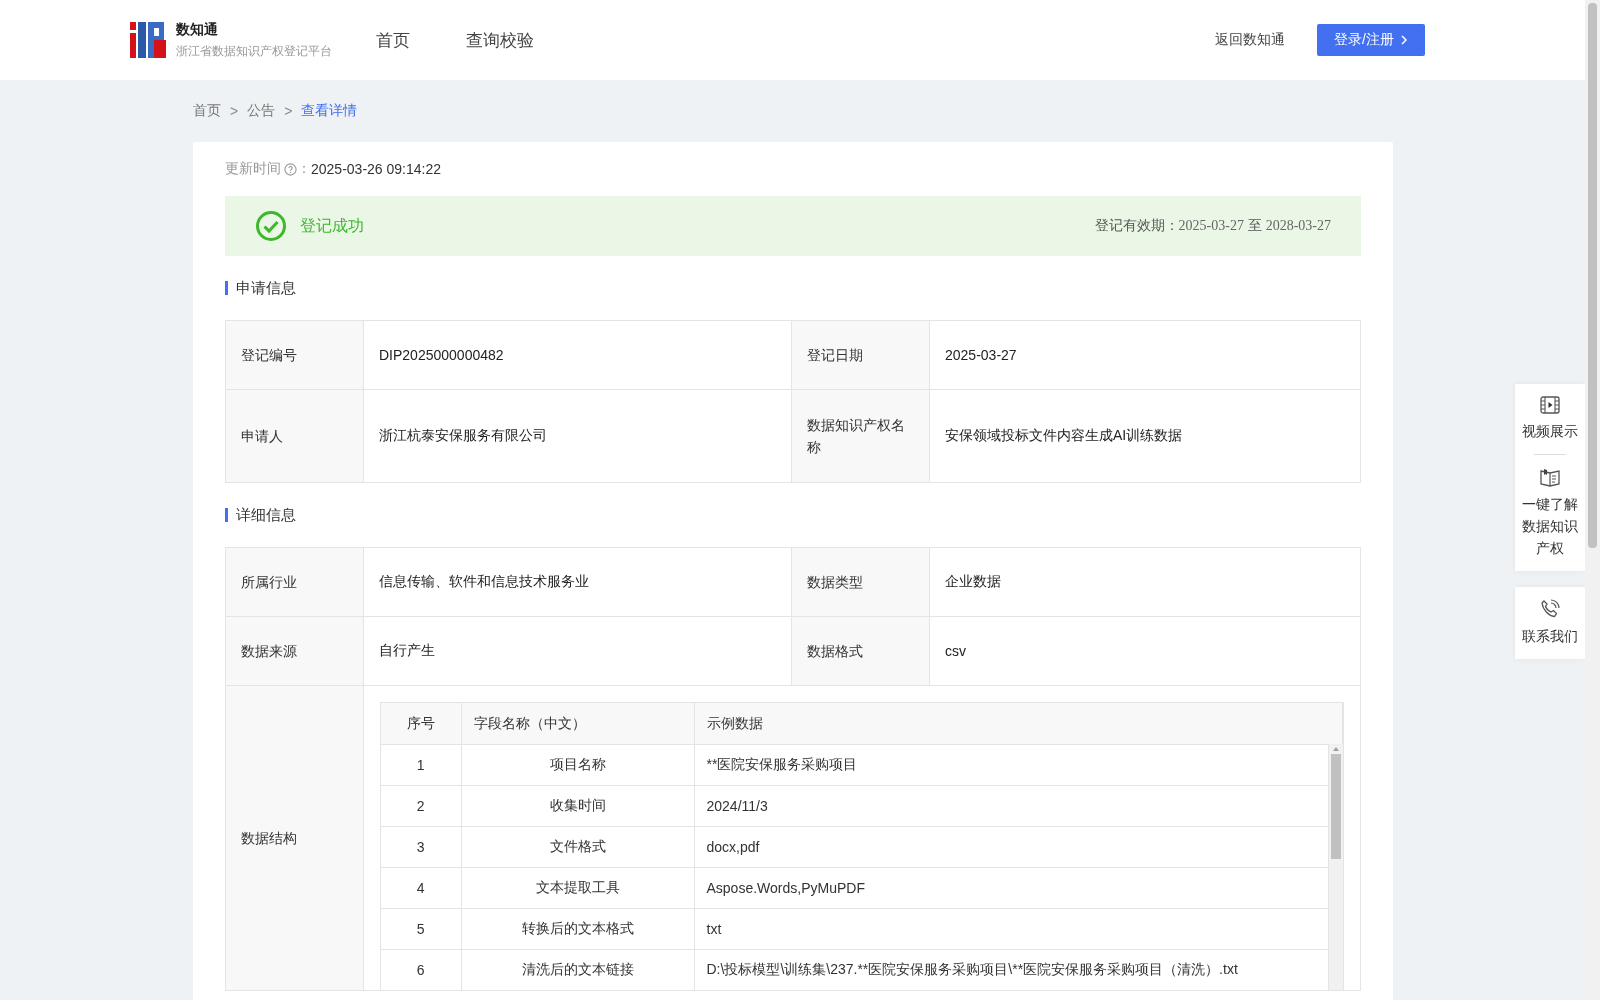 The image size is (1600, 1000). What do you see at coordinates (500, 40) in the screenshot?
I see `nav-link: 查询校验` at bounding box center [500, 40].